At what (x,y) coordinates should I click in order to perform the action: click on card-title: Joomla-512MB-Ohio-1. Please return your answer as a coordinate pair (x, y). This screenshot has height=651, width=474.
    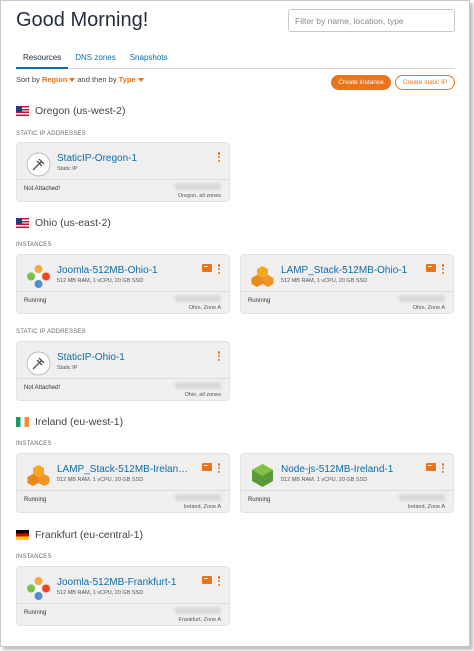
    Looking at the image, I should click on (107, 270).